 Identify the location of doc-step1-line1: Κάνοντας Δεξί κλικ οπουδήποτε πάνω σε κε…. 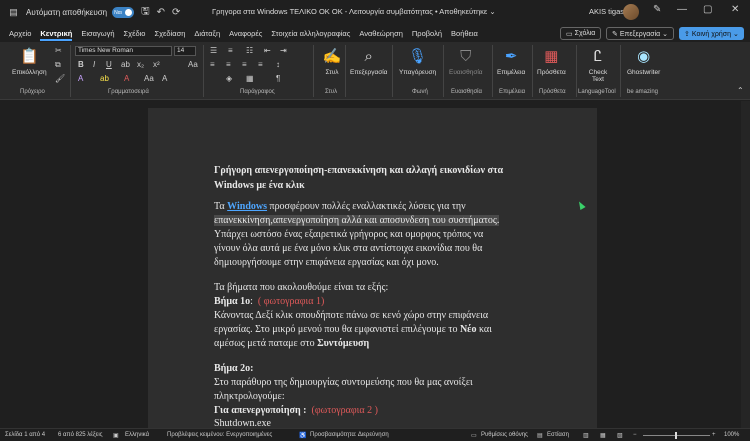
(351, 315).